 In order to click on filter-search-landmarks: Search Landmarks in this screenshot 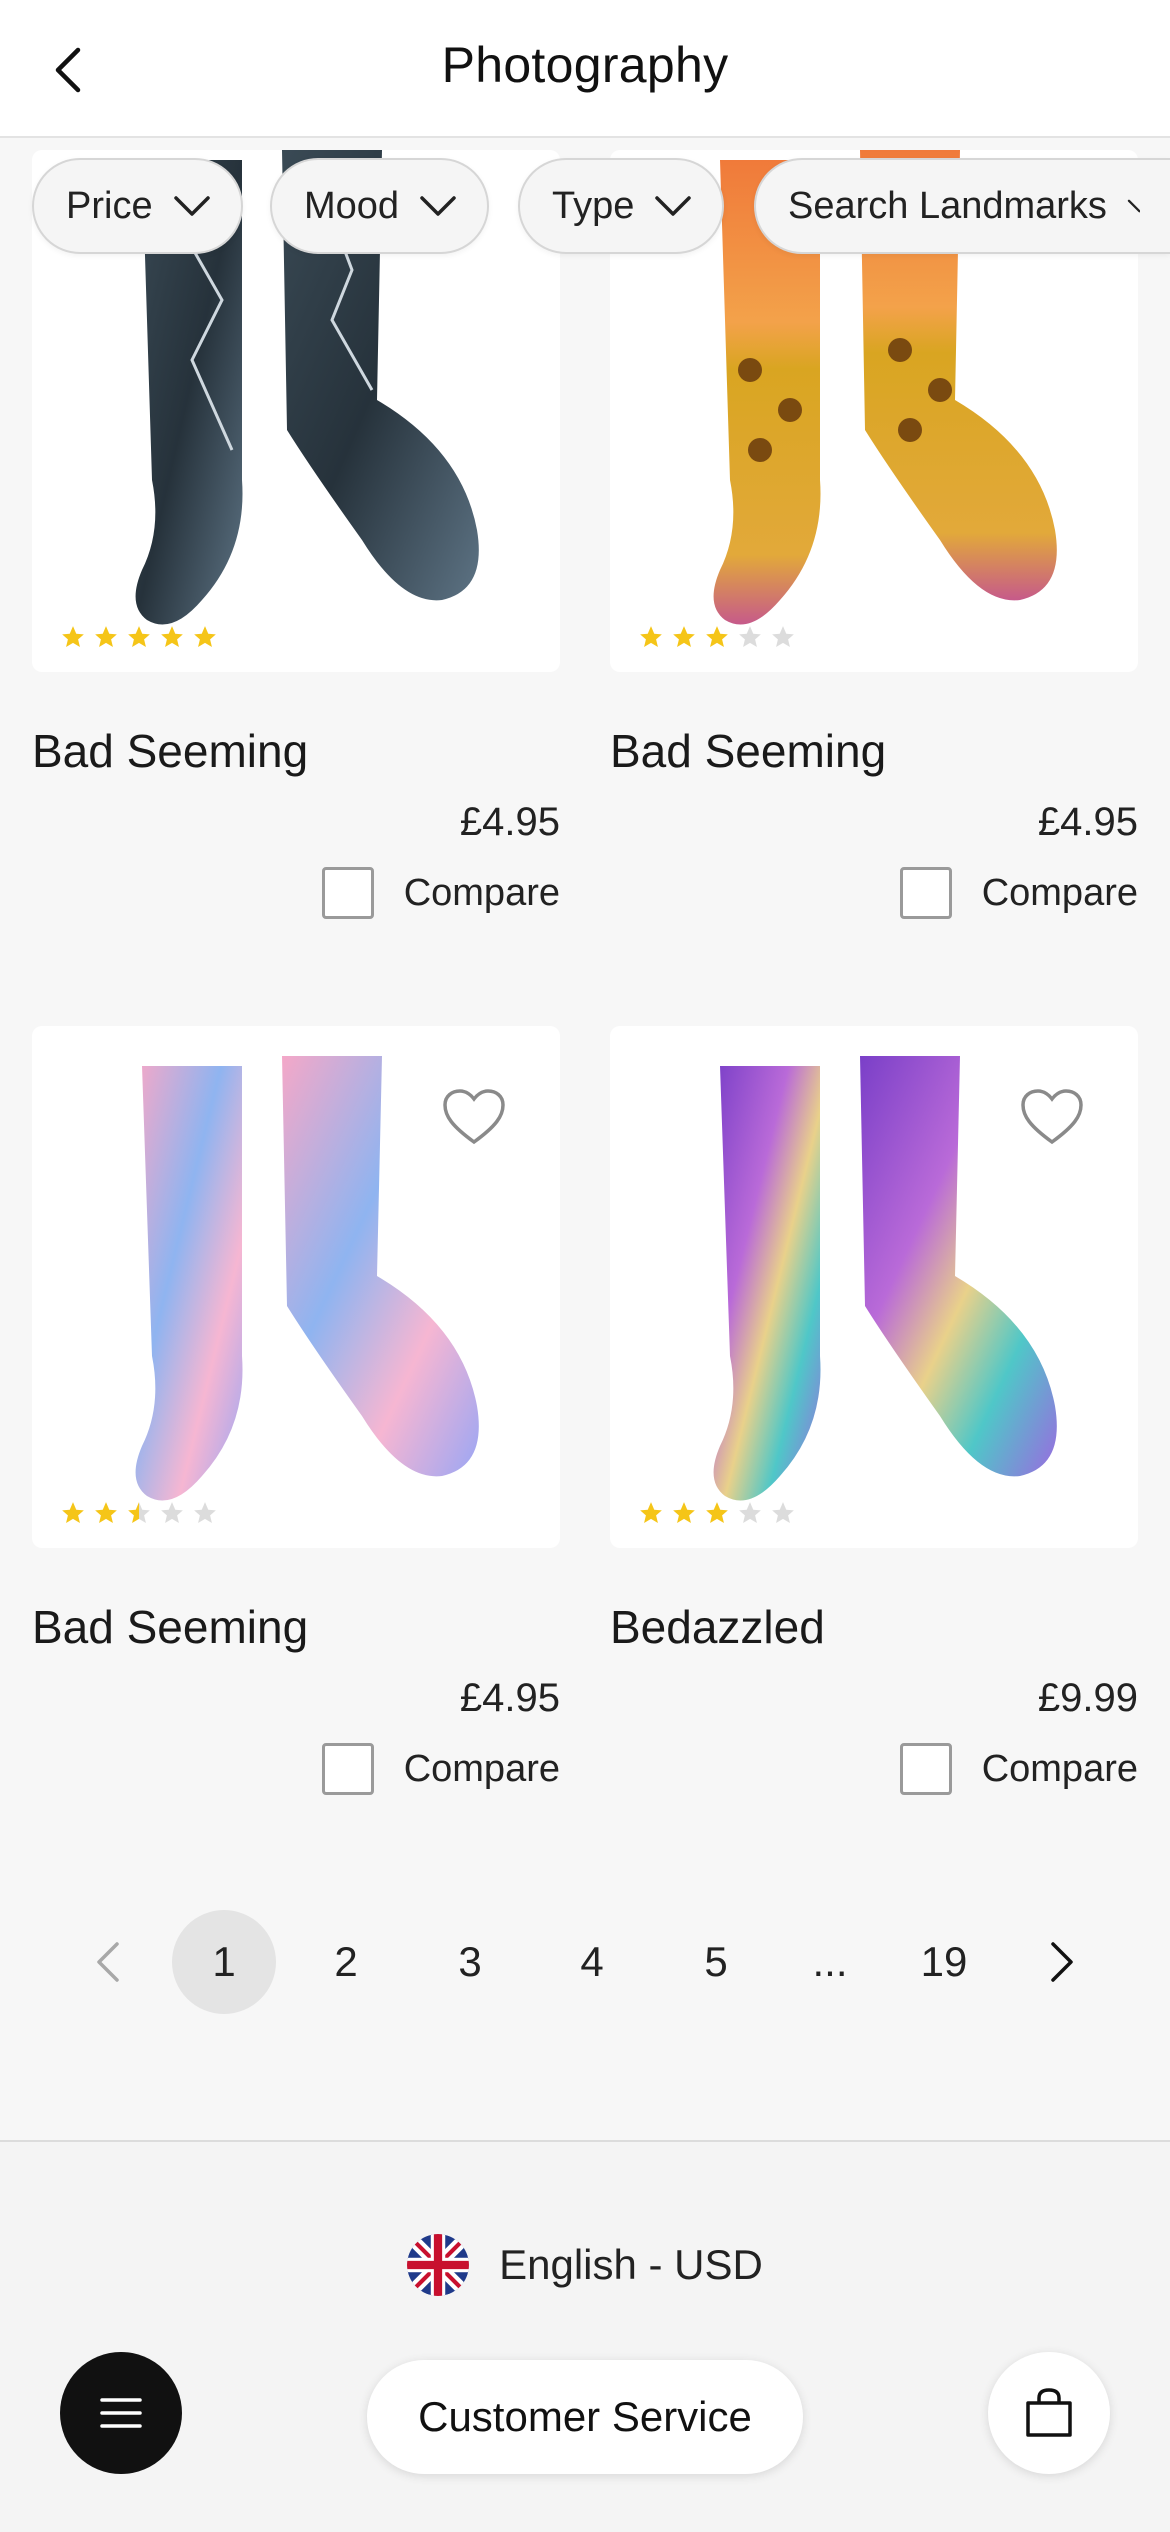, I will do `click(962, 206)`.